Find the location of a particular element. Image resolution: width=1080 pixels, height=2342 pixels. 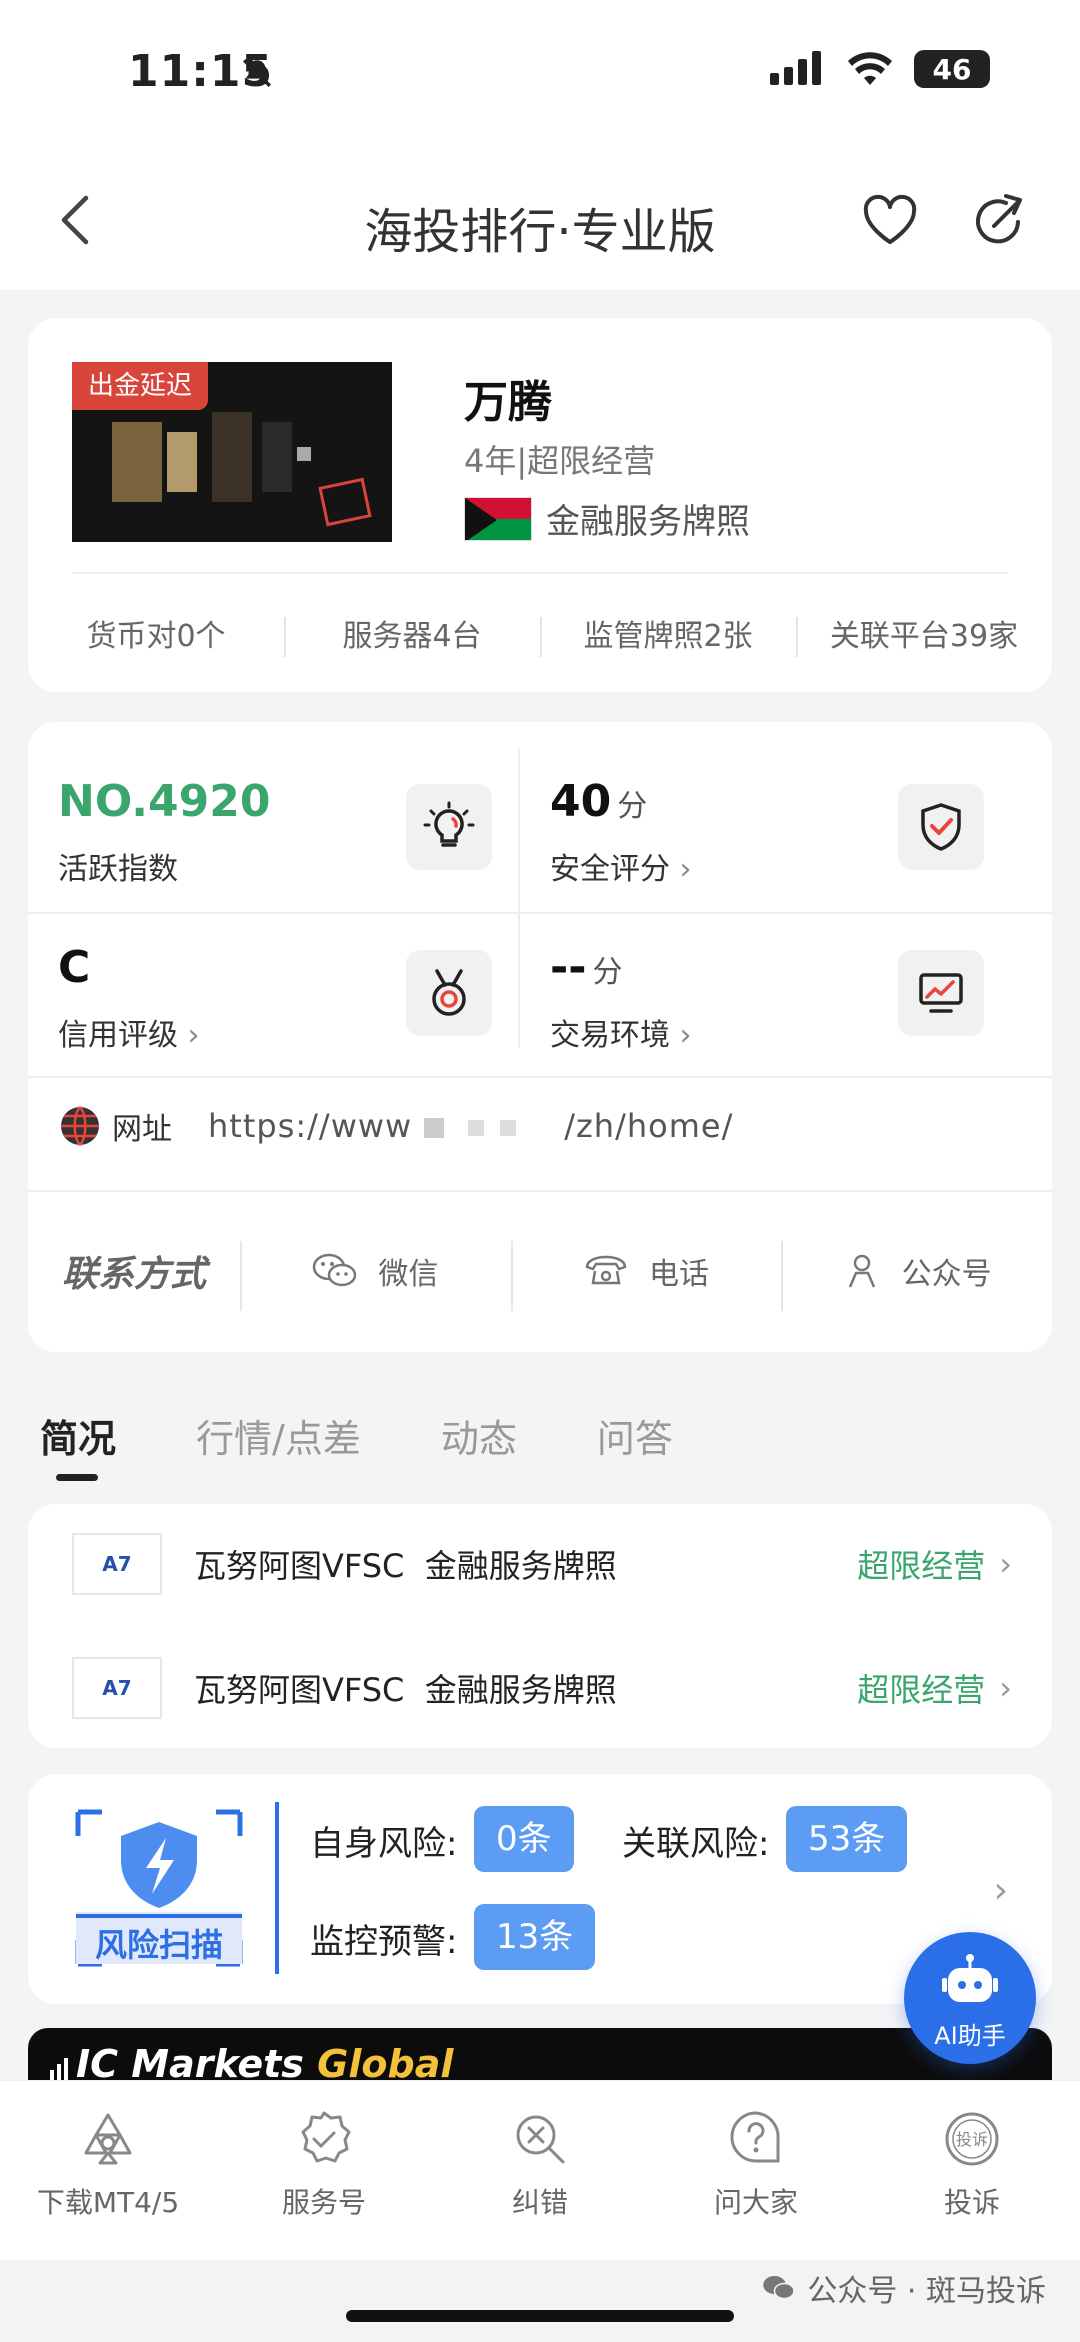

ai-assistant-button: AI助手 is located at coordinates (970, 1998).